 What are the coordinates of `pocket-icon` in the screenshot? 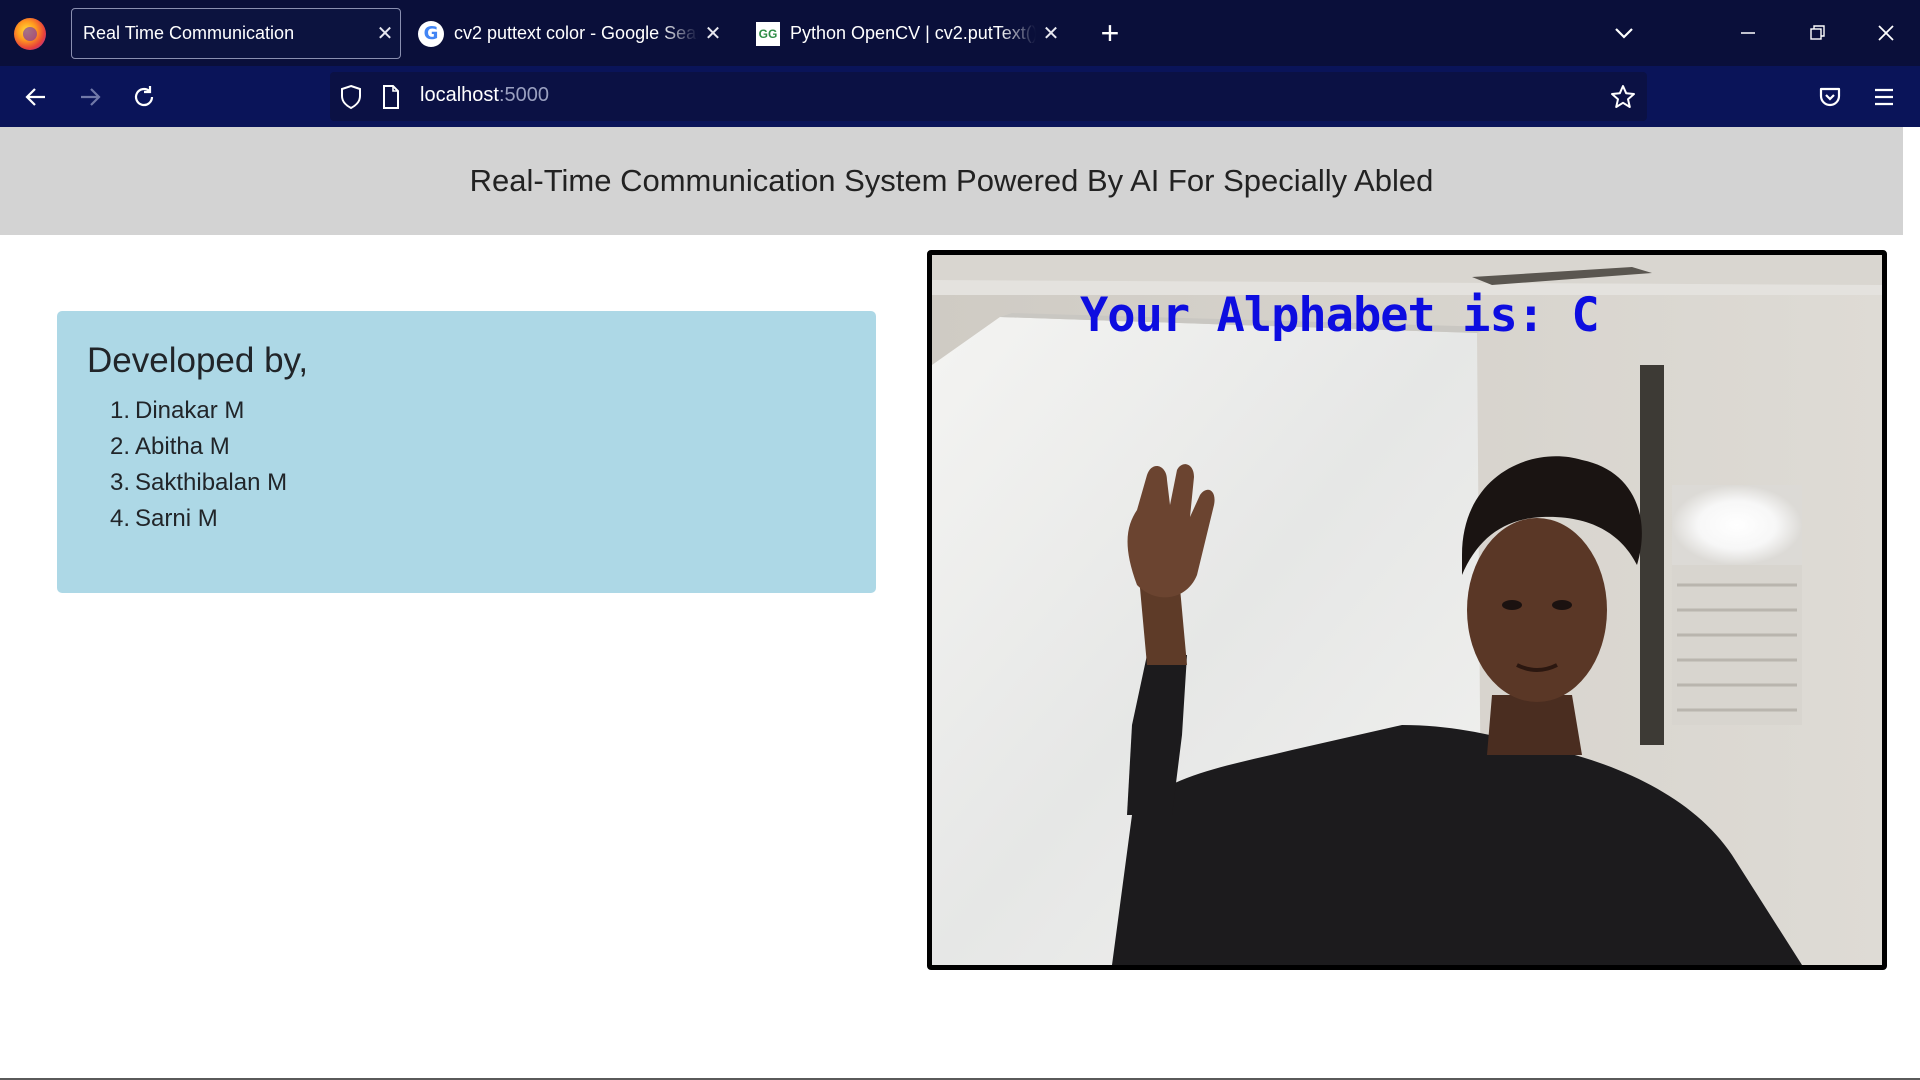 It's located at (1830, 97).